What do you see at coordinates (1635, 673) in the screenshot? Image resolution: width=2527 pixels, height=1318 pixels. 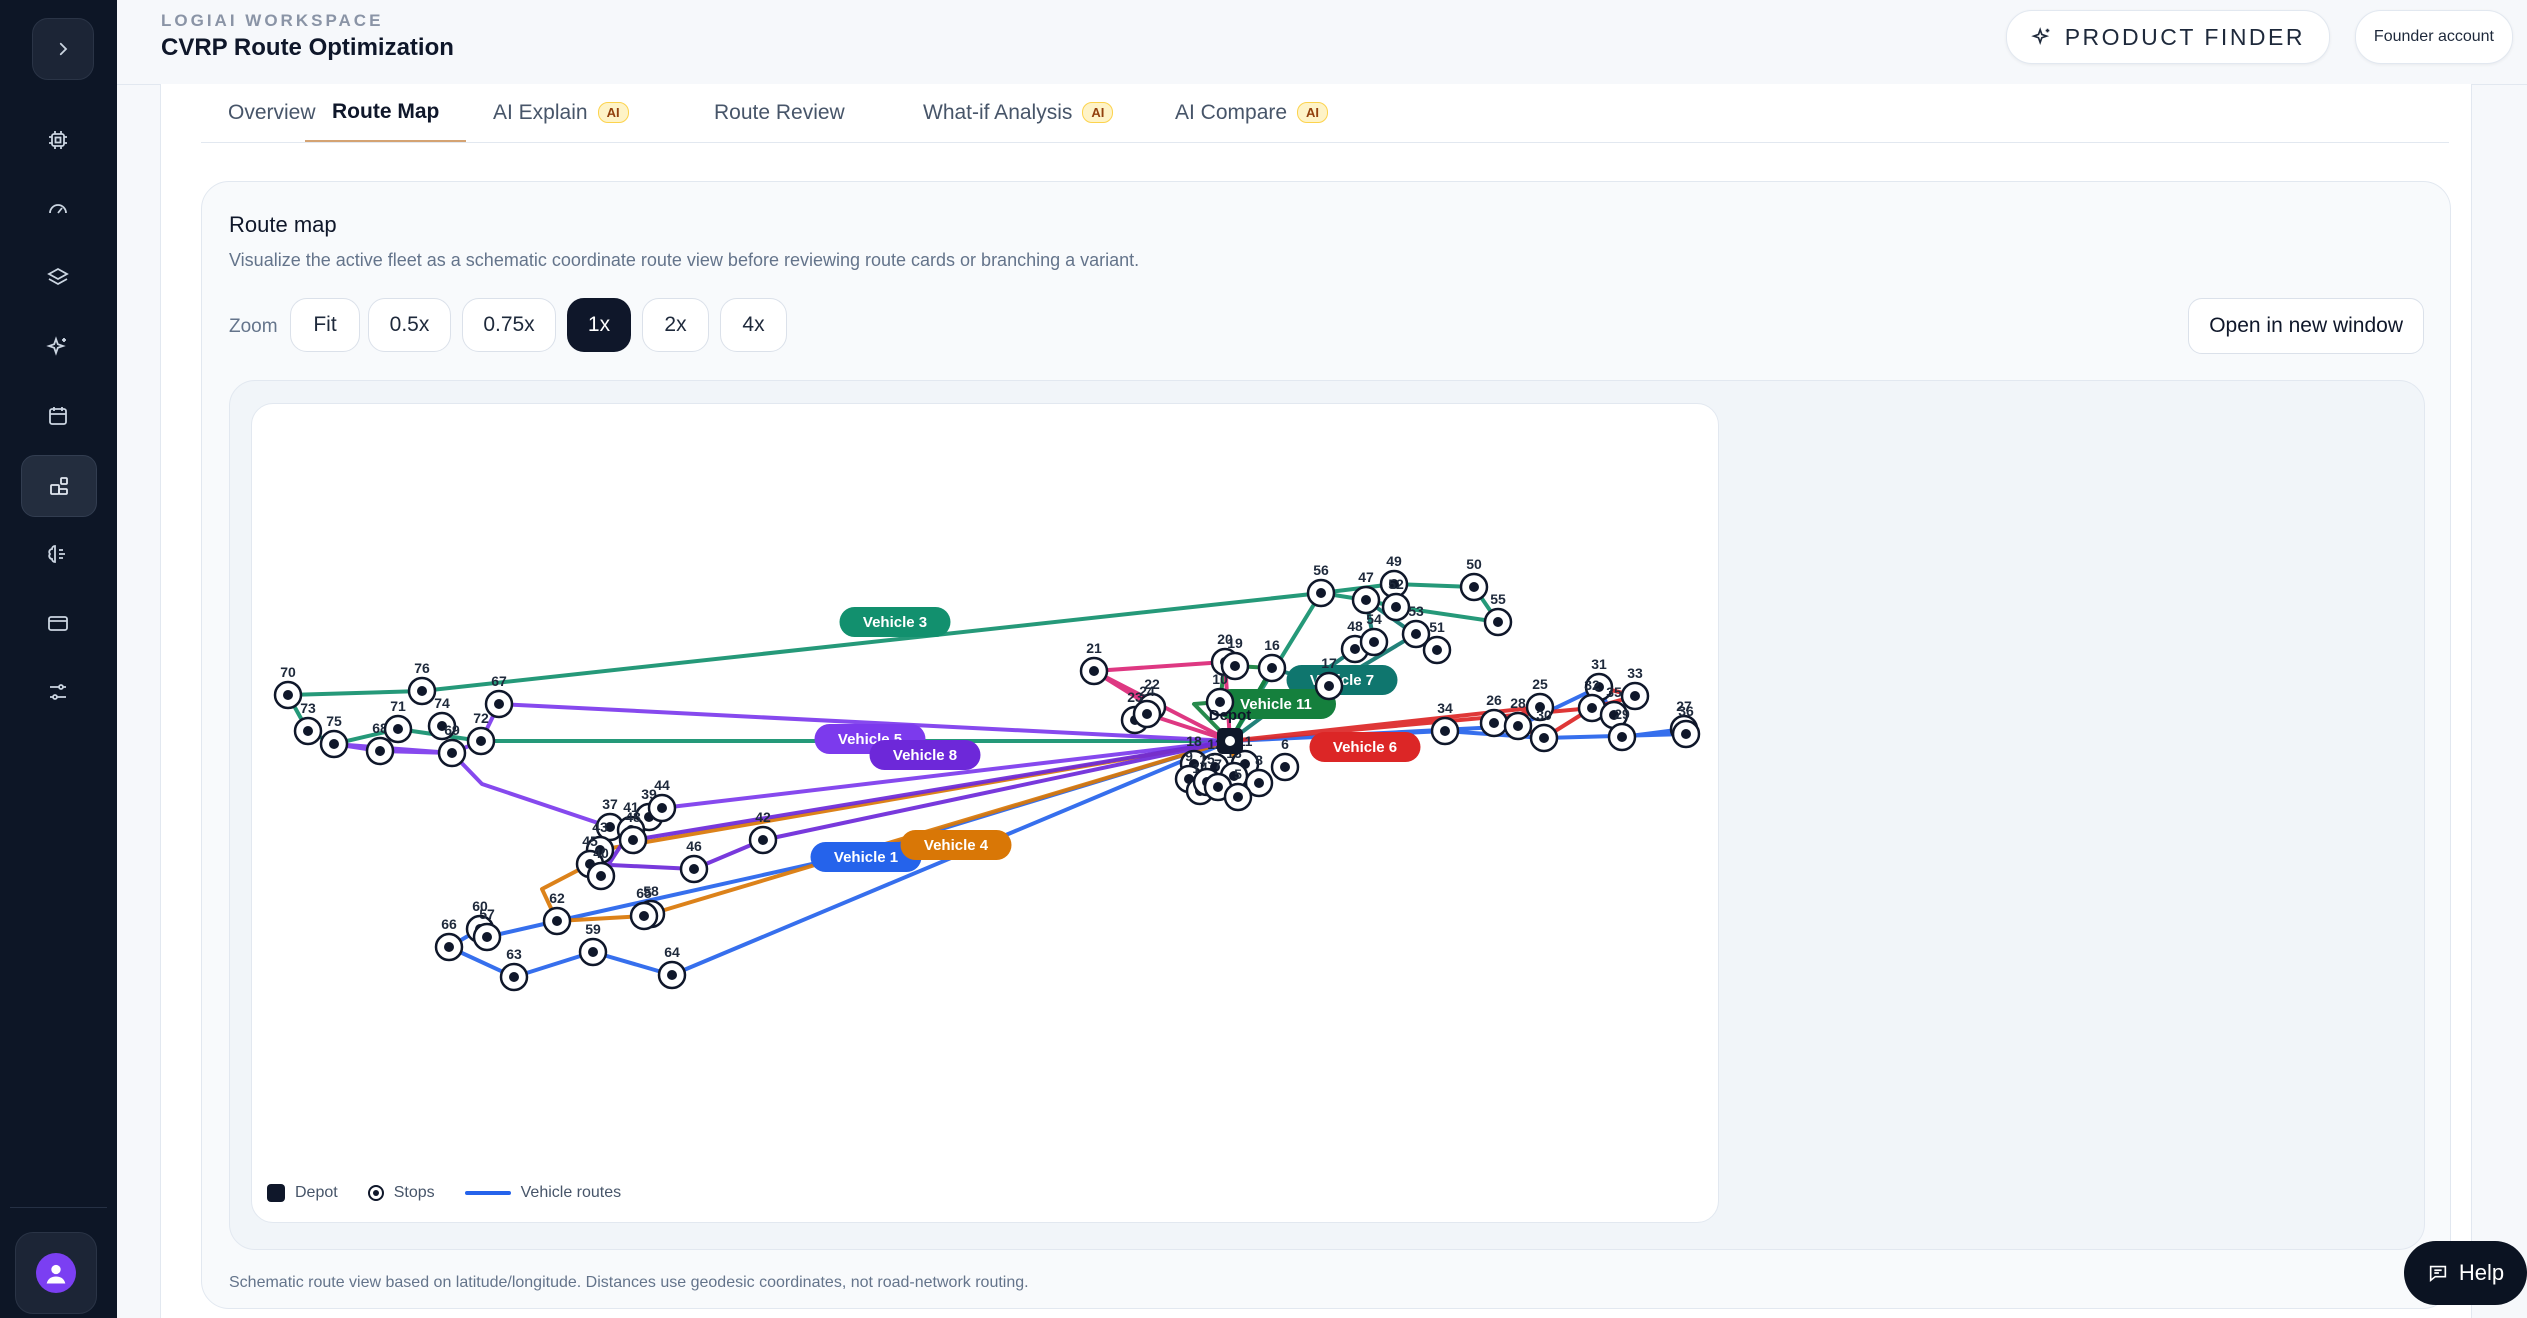 I see `stop-label: 33` at bounding box center [1635, 673].